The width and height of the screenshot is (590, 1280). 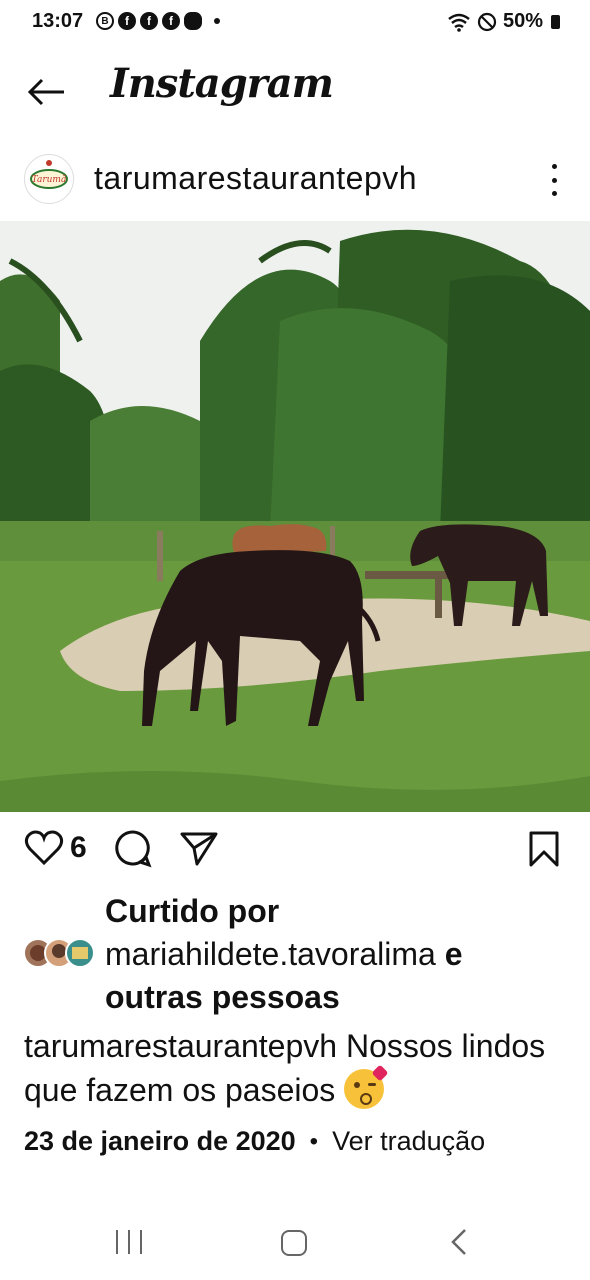 What do you see at coordinates (160, 1141) in the screenshot?
I see `post-date: 23 de janeiro de 2020` at bounding box center [160, 1141].